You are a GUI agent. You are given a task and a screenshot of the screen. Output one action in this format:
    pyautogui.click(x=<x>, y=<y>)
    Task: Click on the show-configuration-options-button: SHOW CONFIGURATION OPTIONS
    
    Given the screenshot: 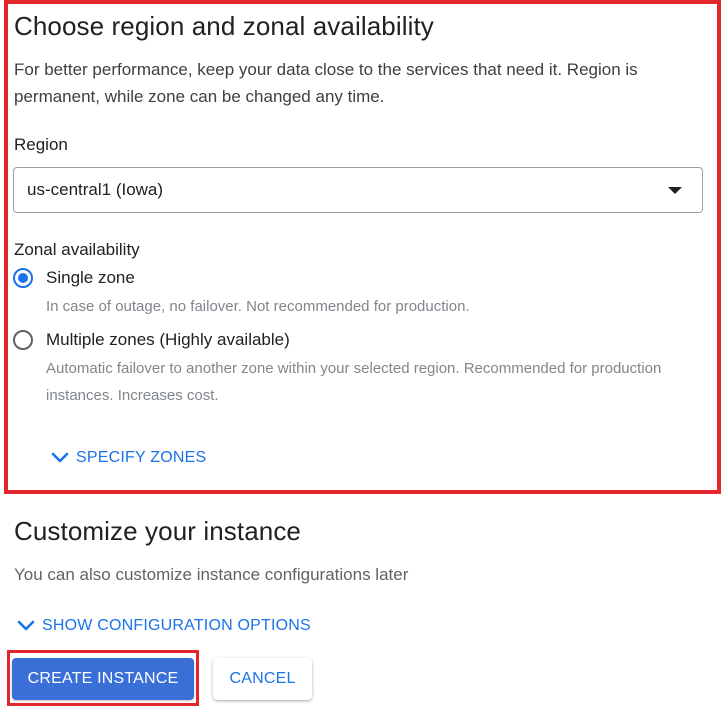 What is the action you would take?
    pyautogui.click(x=163, y=626)
    